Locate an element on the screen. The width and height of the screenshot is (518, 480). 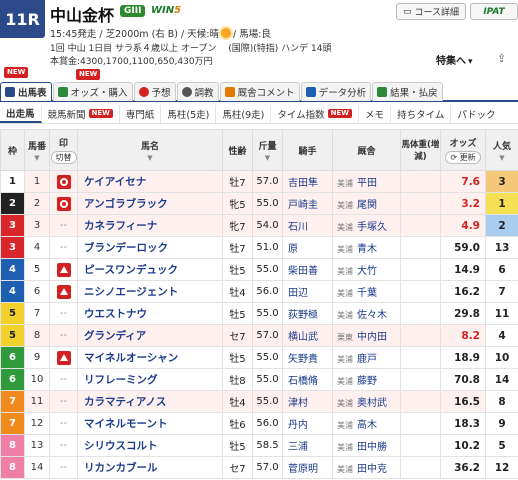
odds-cell: 7.6 is located at coordinates (463, 181).